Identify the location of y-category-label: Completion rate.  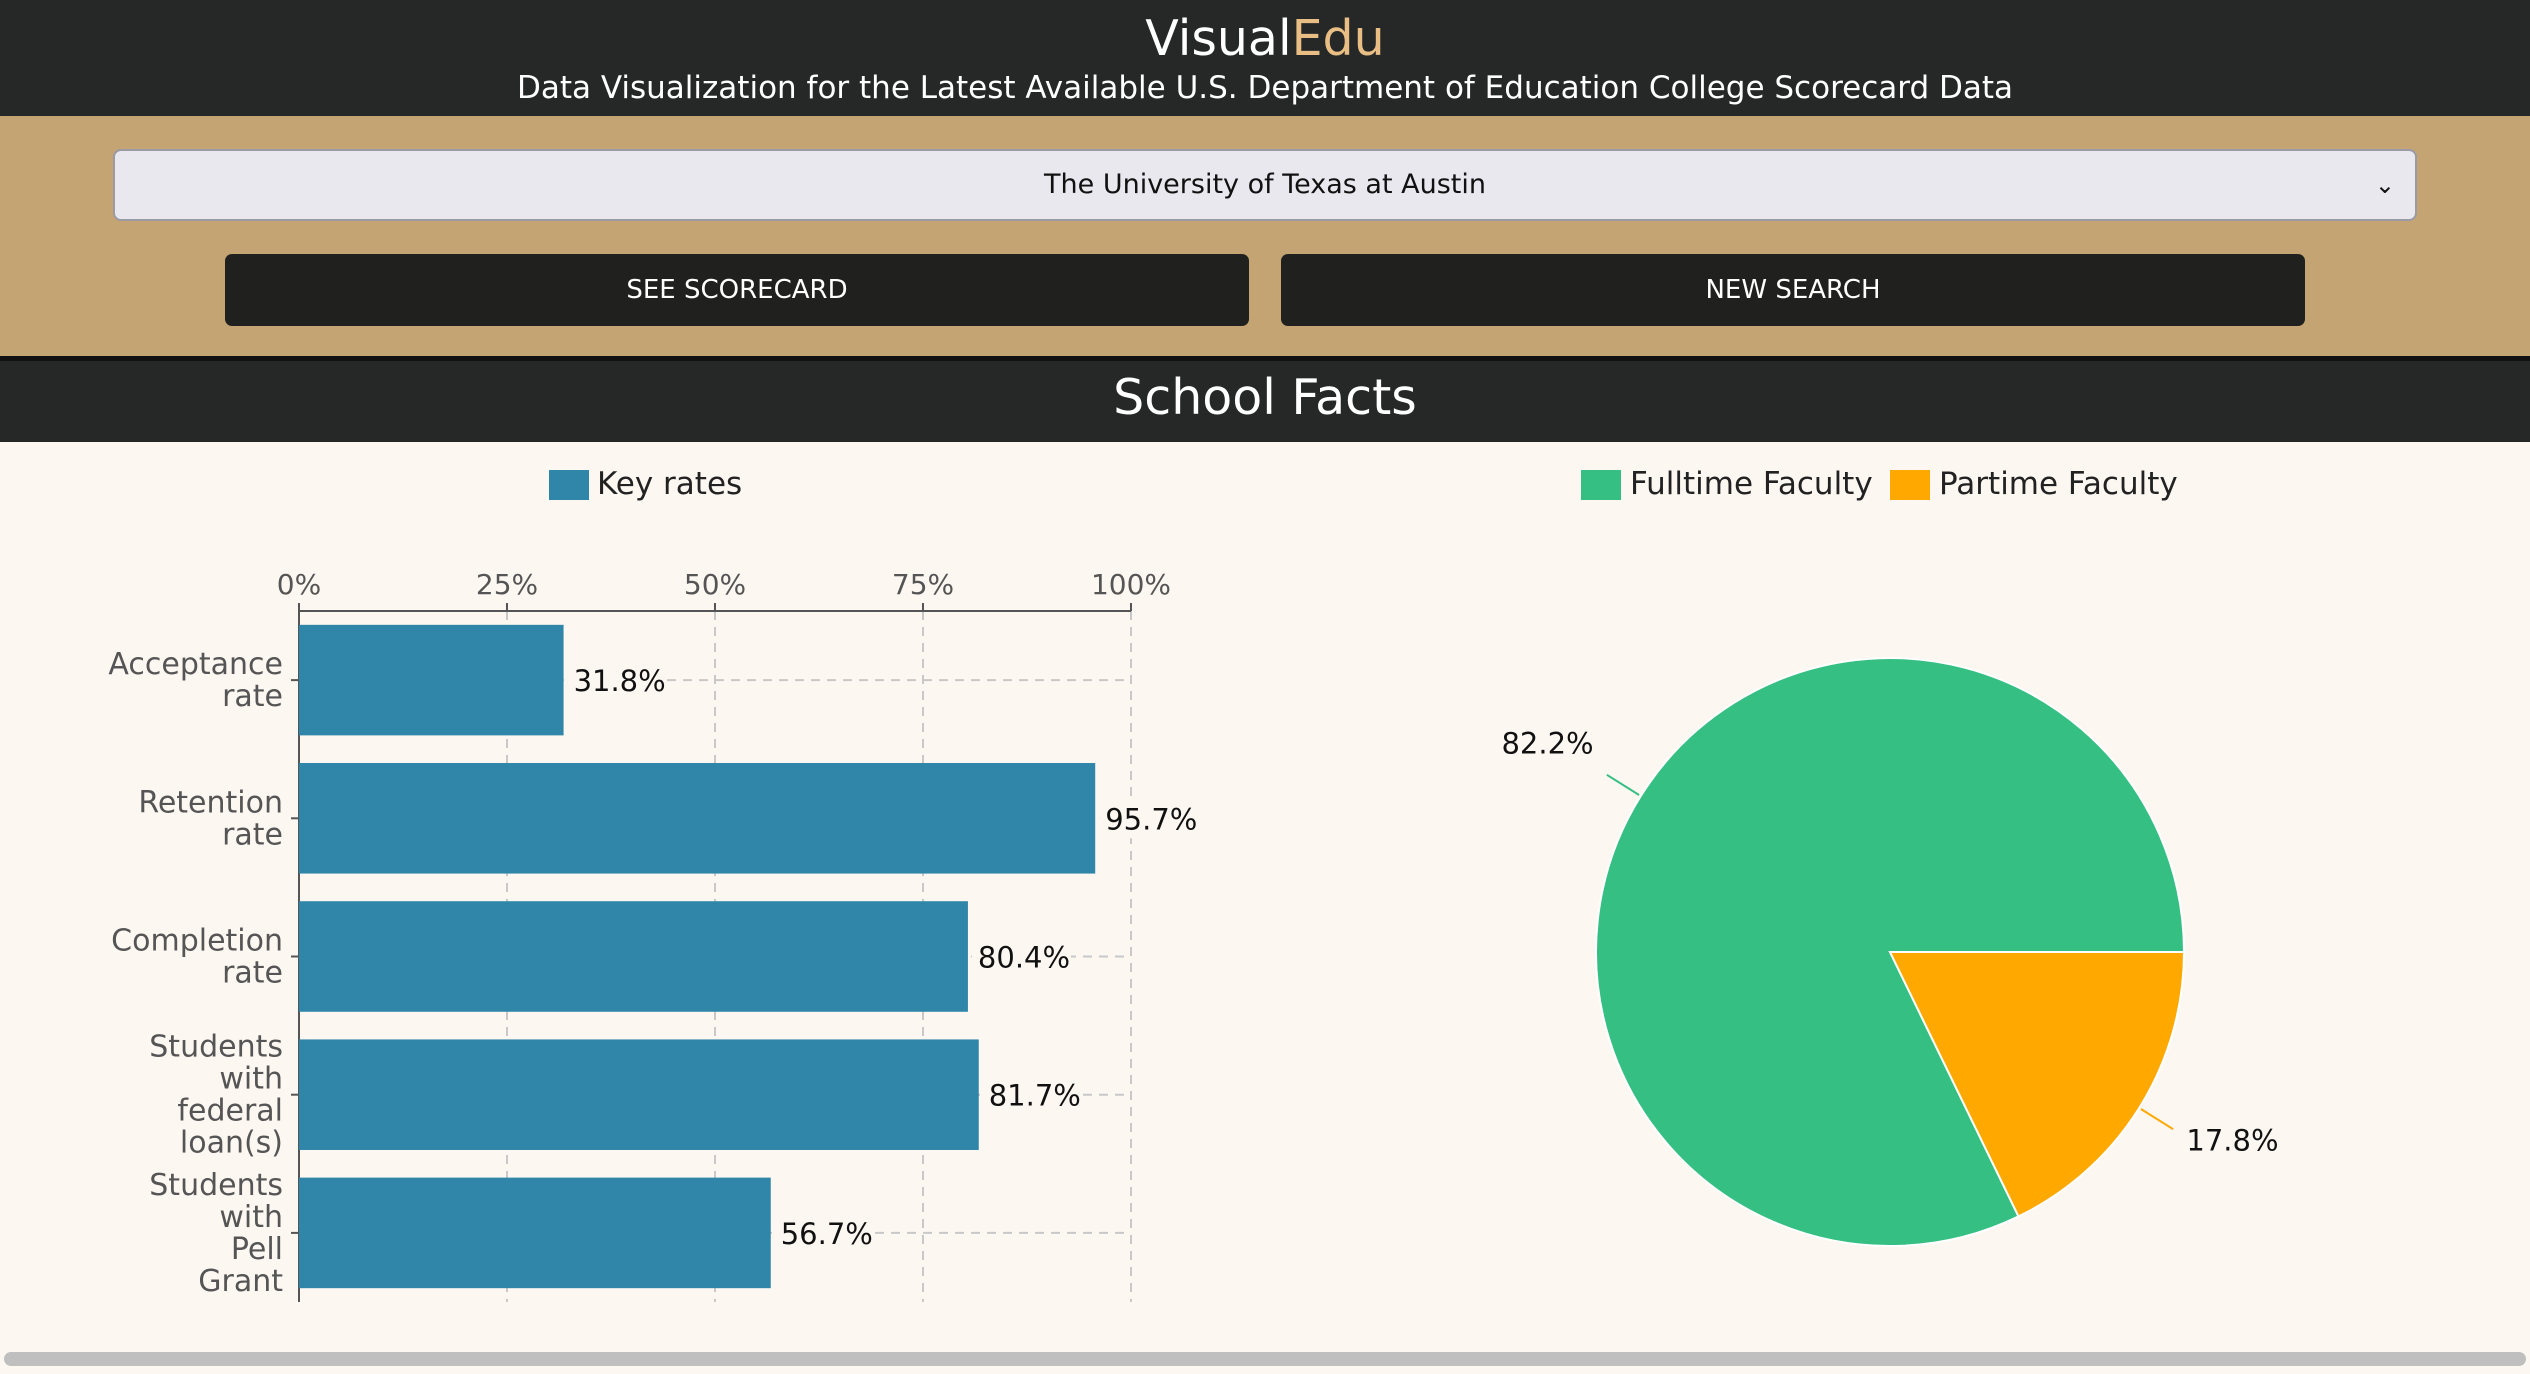
(197, 957).